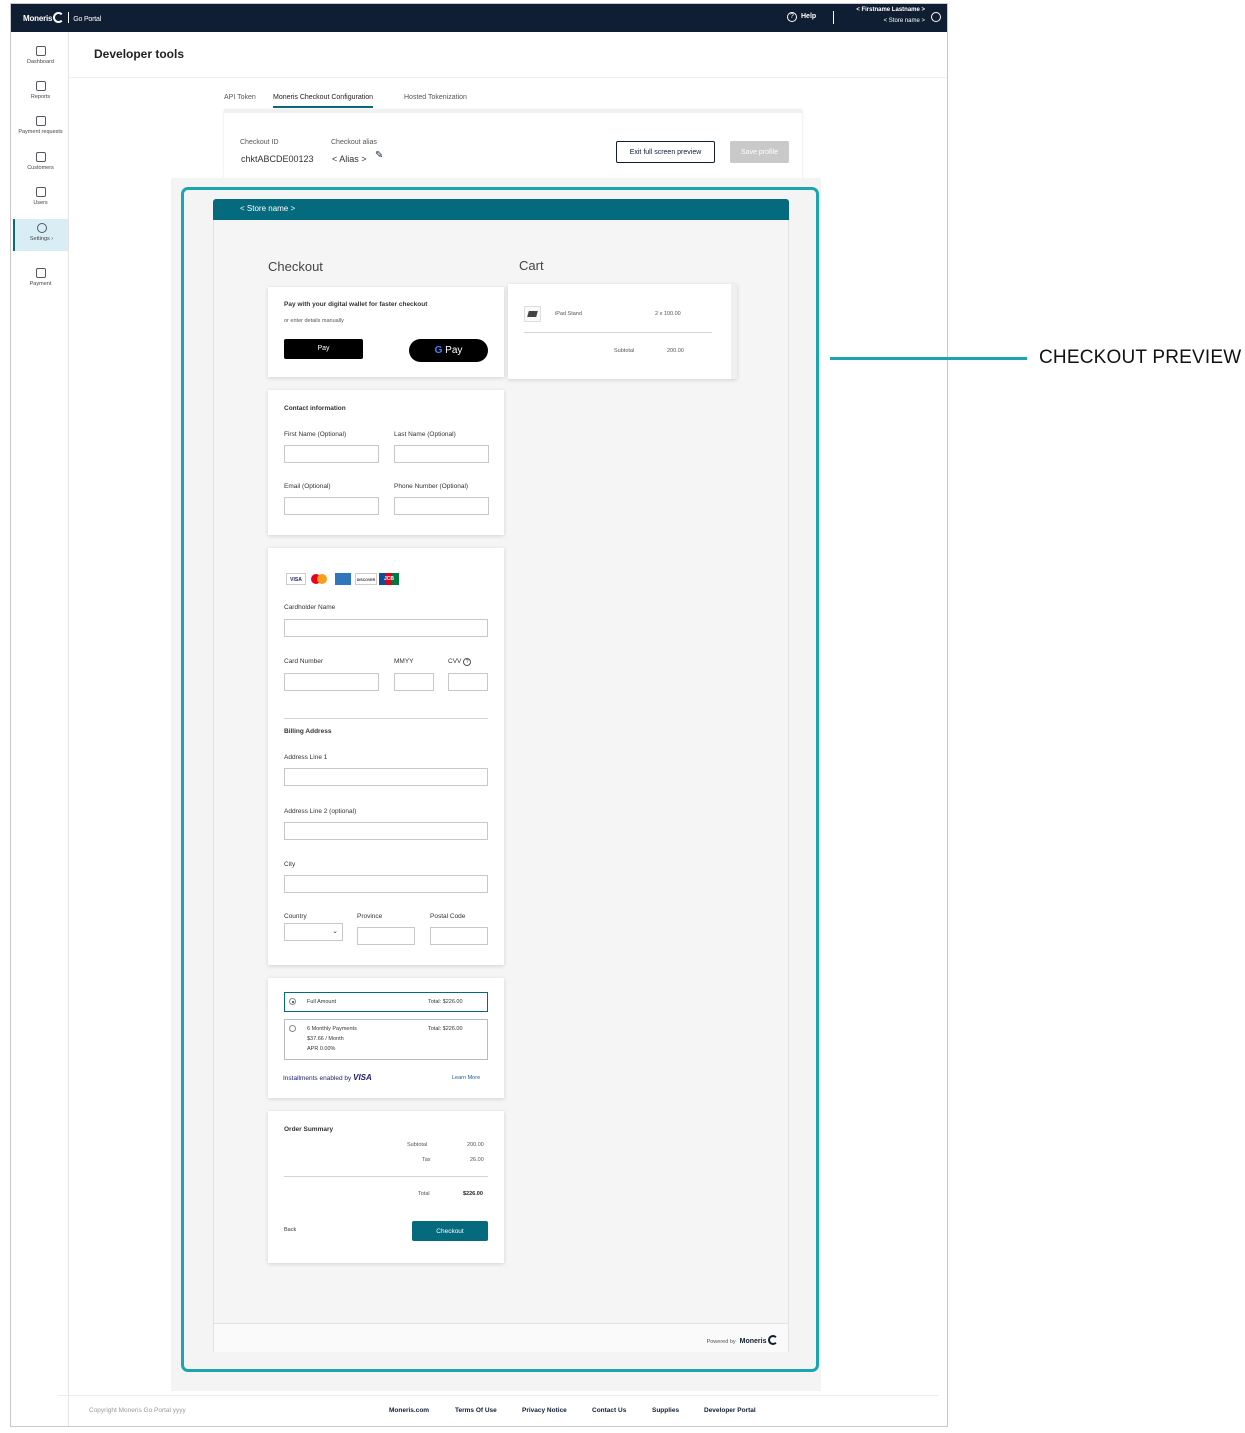 The height and width of the screenshot is (1433, 1245). Describe the element at coordinates (409, 1410) in the screenshot. I see `footer-link-moneris: Moneris.com` at that location.